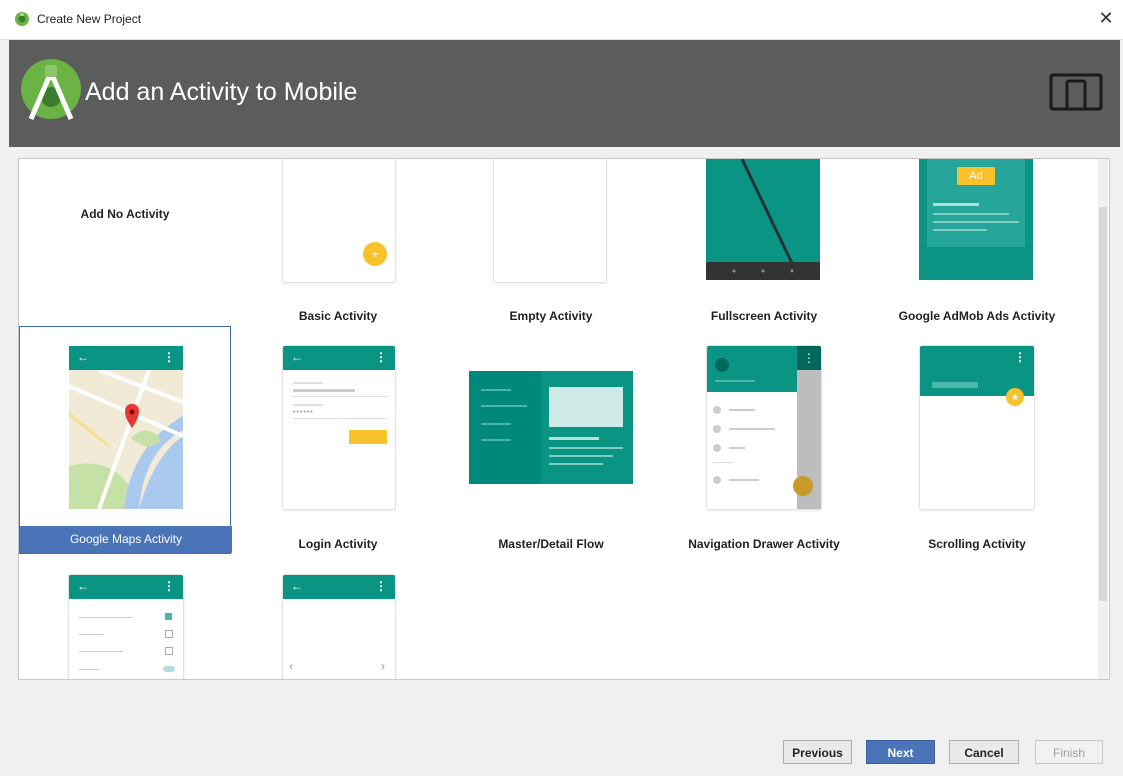 Image resolution: width=1123 pixels, height=776 pixels. Describe the element at coordinates (291, 666) in the screenshot. I see `chevron-left-icon: ‹` at that location.